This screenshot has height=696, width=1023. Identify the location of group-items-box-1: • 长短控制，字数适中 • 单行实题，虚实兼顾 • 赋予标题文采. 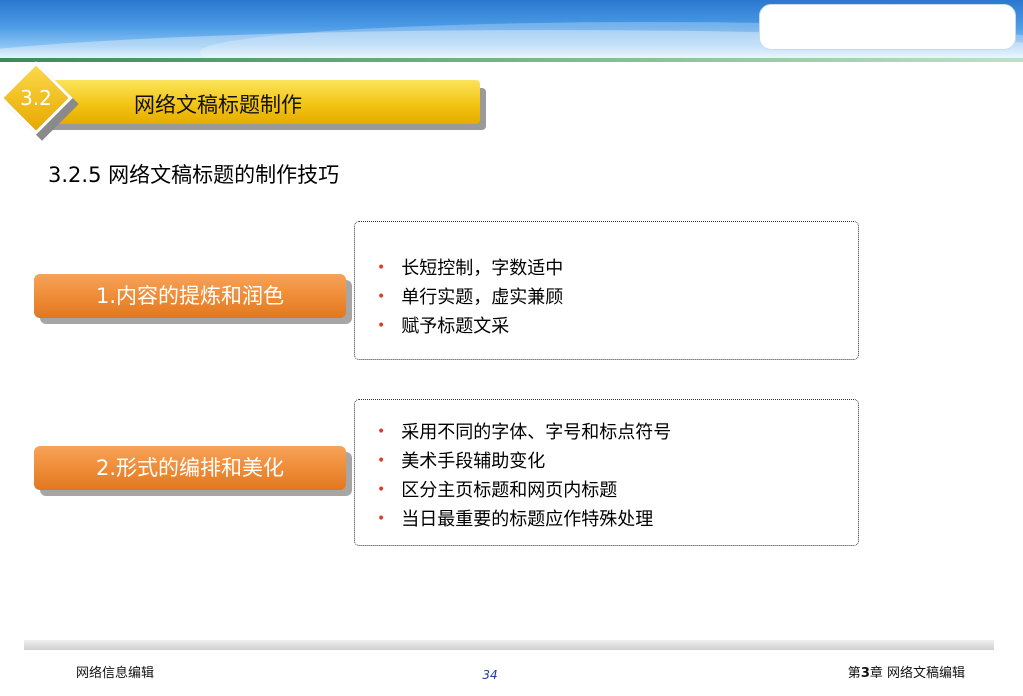
(606, 290).